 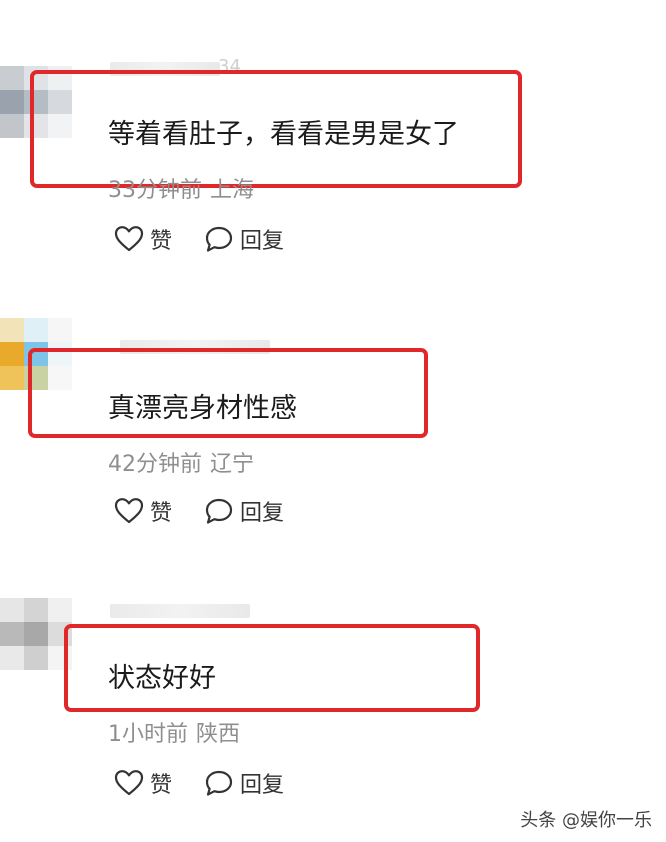 I want to click on comment-actions: 赞 回复, so click(x=215, y=783).